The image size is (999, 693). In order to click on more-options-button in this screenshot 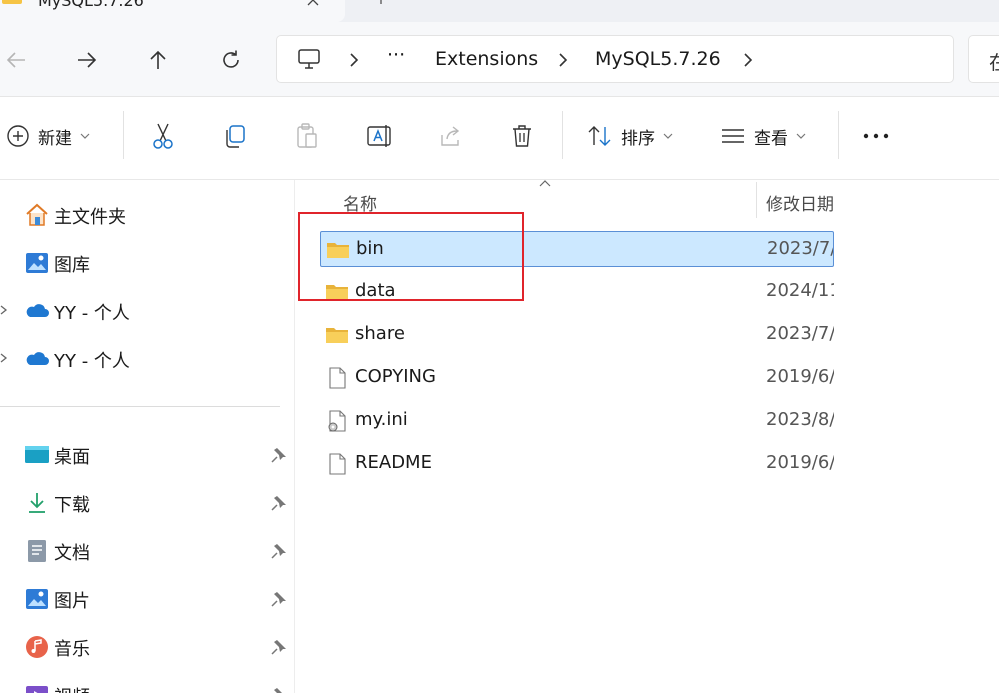, I will do `click(876, 136)`.